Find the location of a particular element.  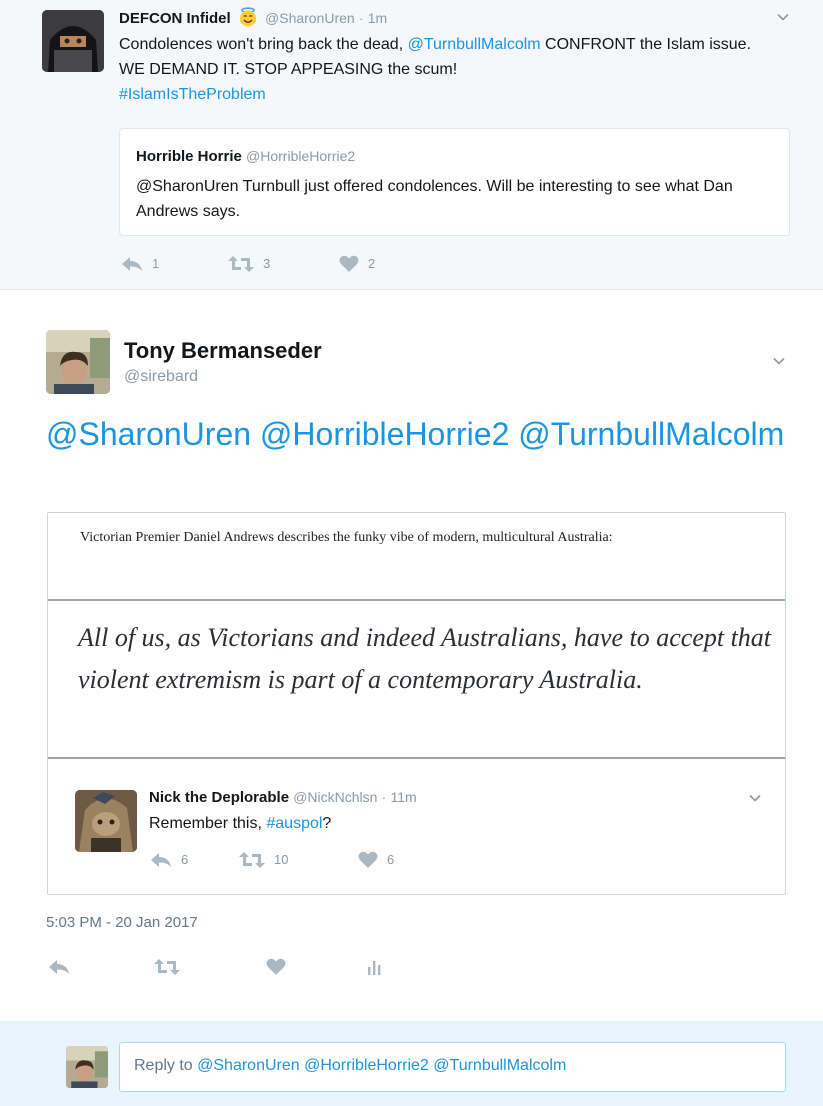

tweet-time: 1m is located at coordinates (377, 18).